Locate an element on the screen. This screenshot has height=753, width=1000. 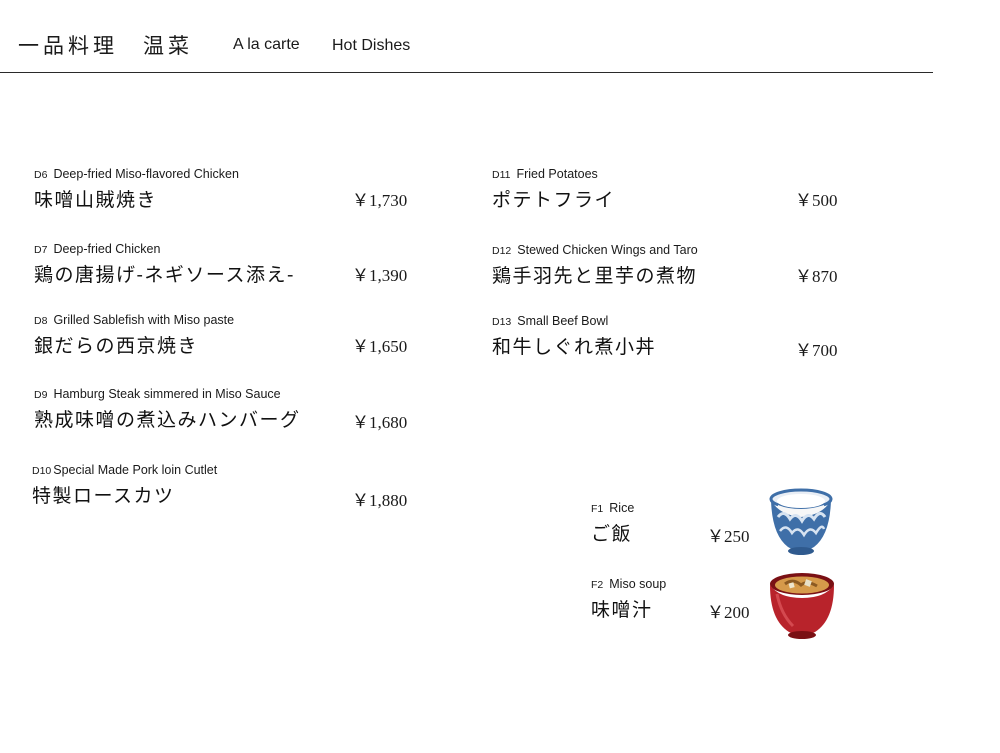
item-name-jp: ポテトフライ is located at coordinates (554, 200).